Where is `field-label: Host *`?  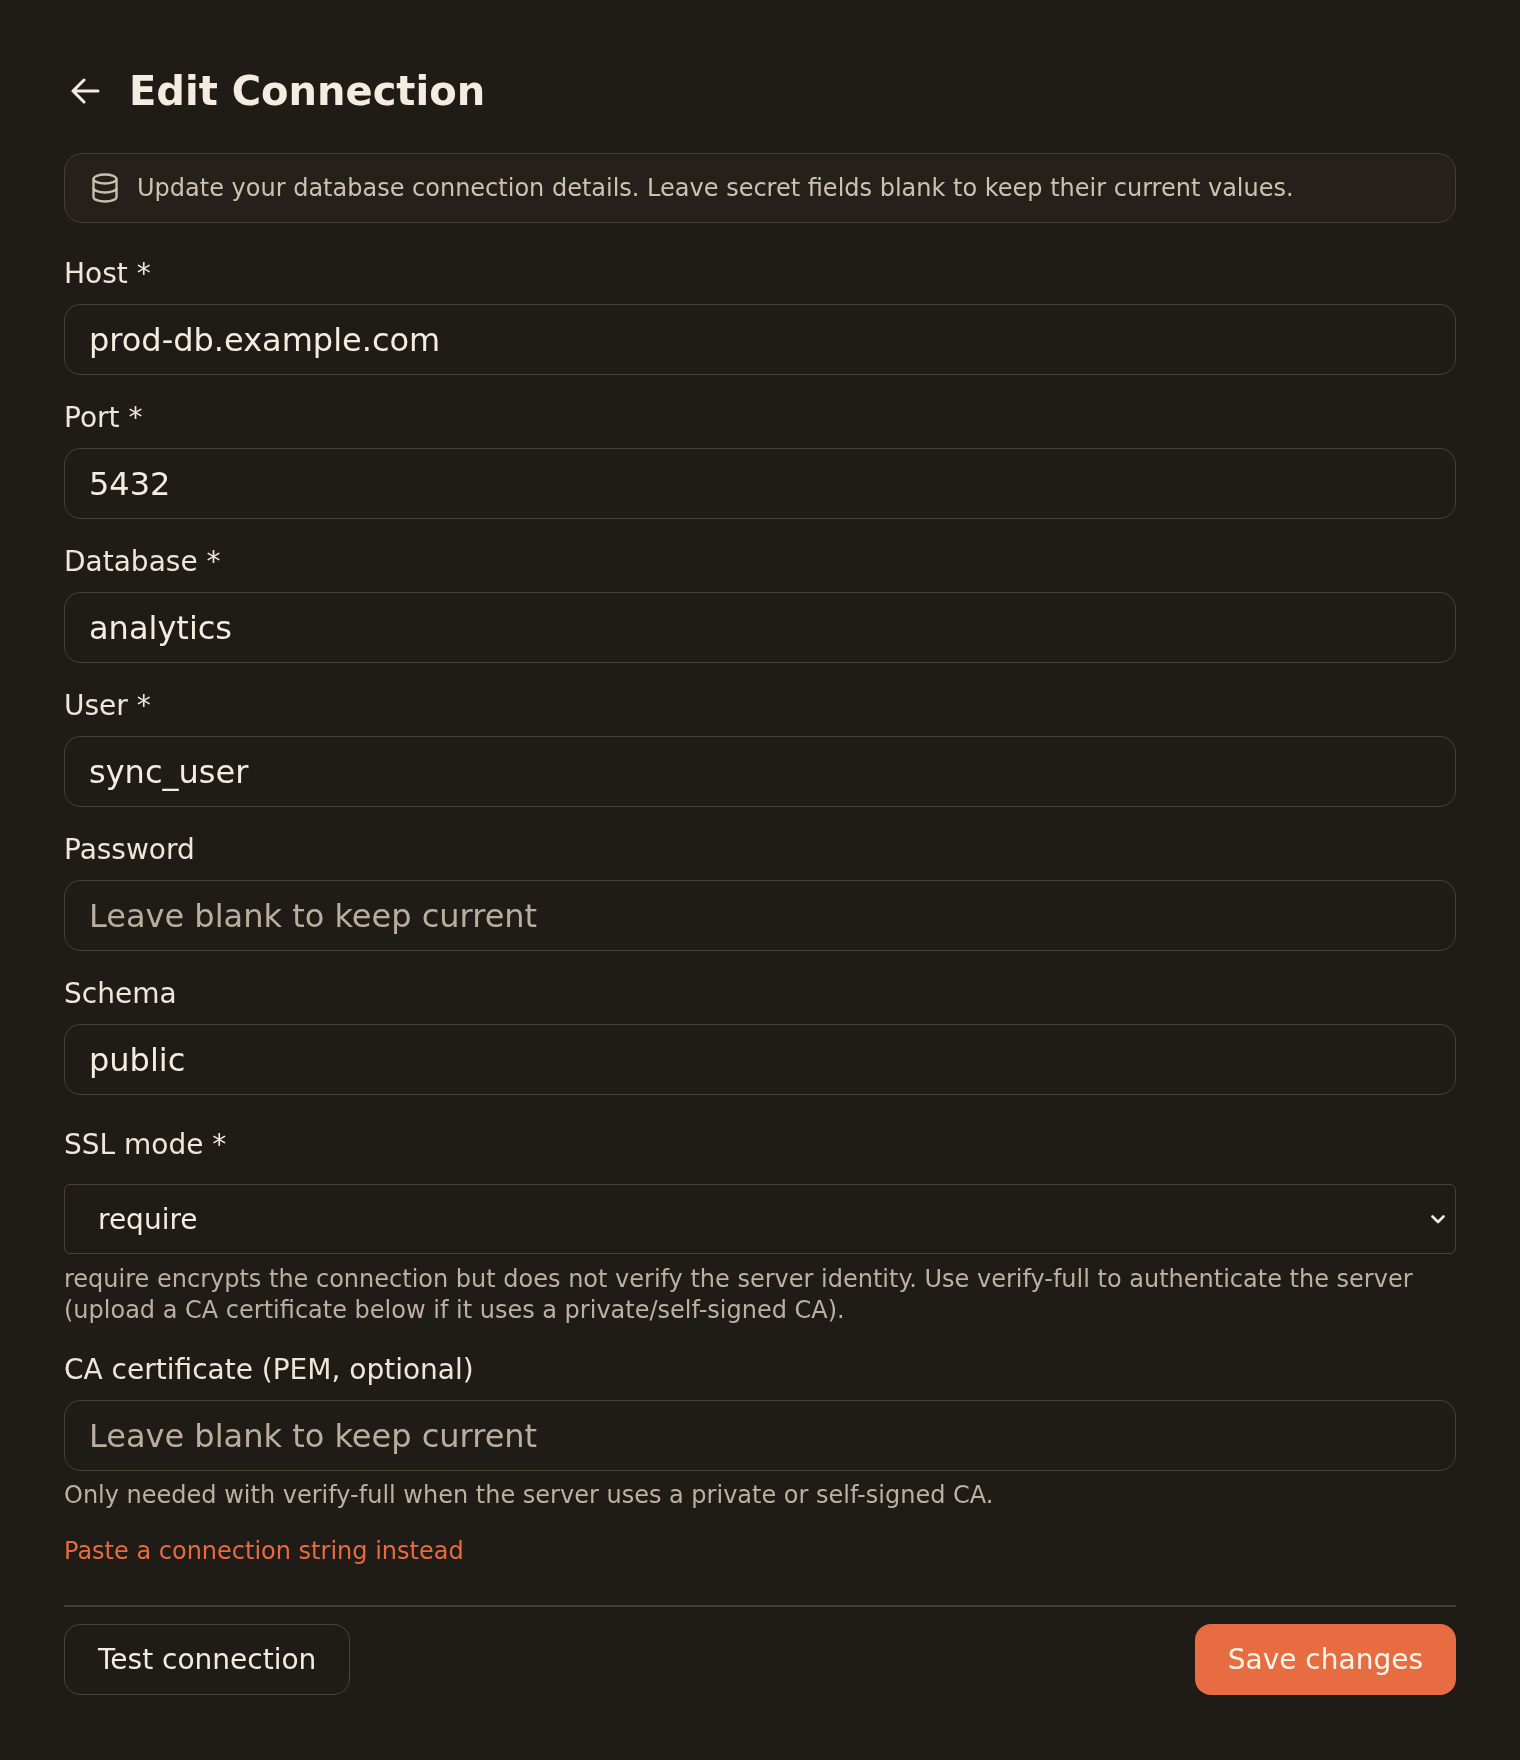
field-label: Host * is located at coordinates (108, 274).